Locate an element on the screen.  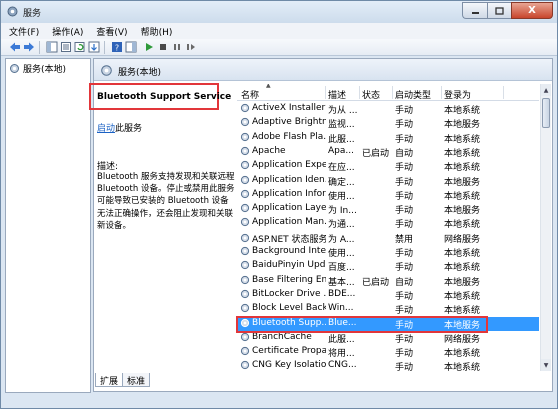
window-title: 服务 is located at coordinates (32, 14).